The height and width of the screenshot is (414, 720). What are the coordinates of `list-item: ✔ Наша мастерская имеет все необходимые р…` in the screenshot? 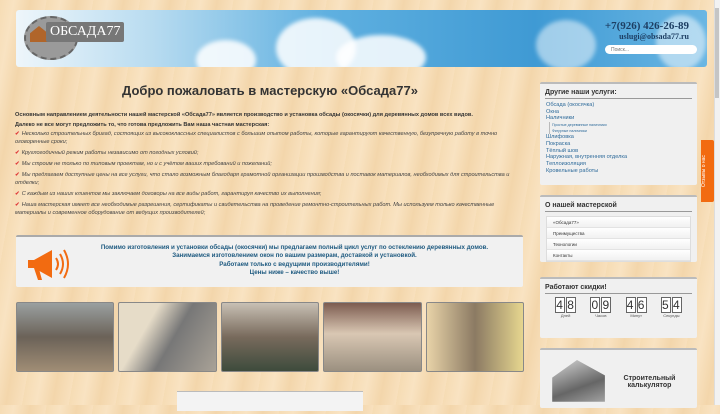 It's located at (255, 209).